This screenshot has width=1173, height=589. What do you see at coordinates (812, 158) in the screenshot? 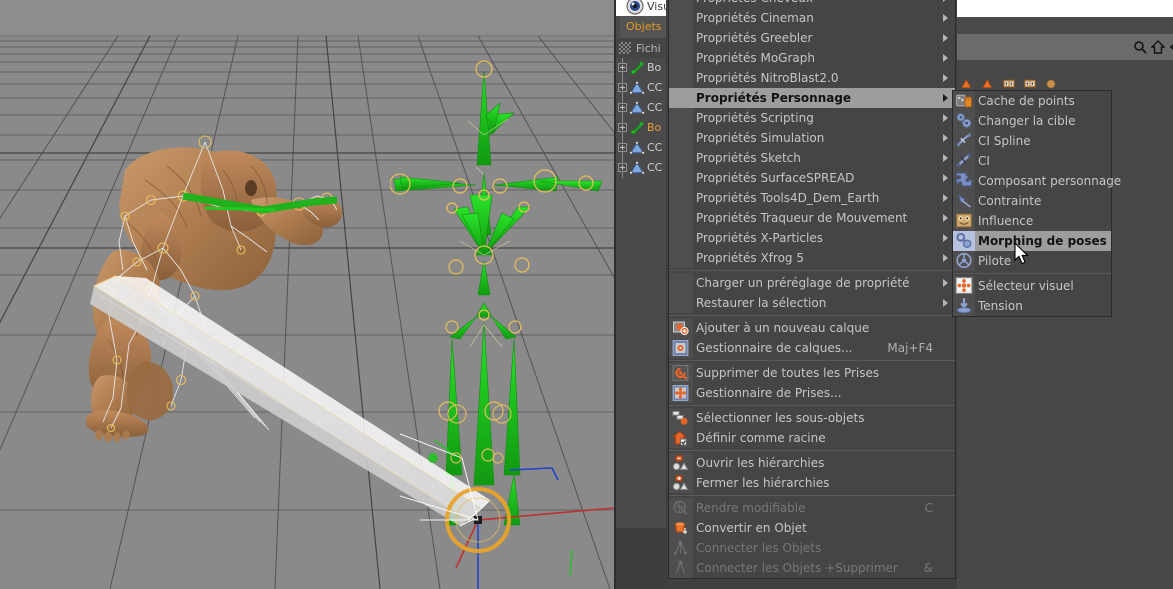
I see `menu-item: Propriétés Sketch` at bounding box center [812, 158].